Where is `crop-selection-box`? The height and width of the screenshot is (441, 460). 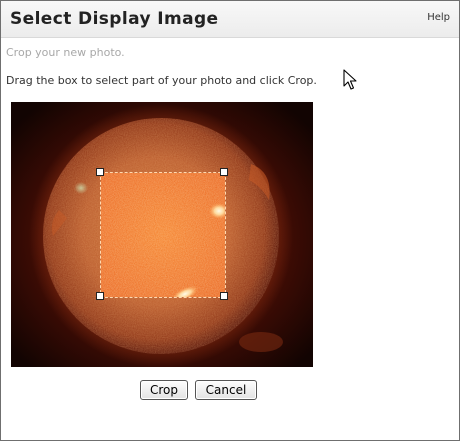
crop-selection-box is located at coordinates (163, 235).